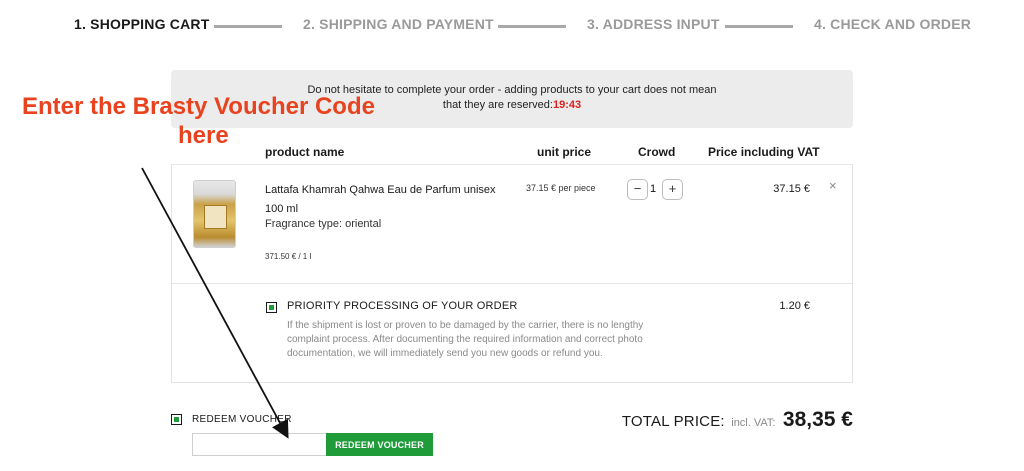 The image size is (1024, 471). What do you see at coordinates (567, 105) in the screenshot?
I see `reservation-timer: 19:43` at bounding box center [567, 105].